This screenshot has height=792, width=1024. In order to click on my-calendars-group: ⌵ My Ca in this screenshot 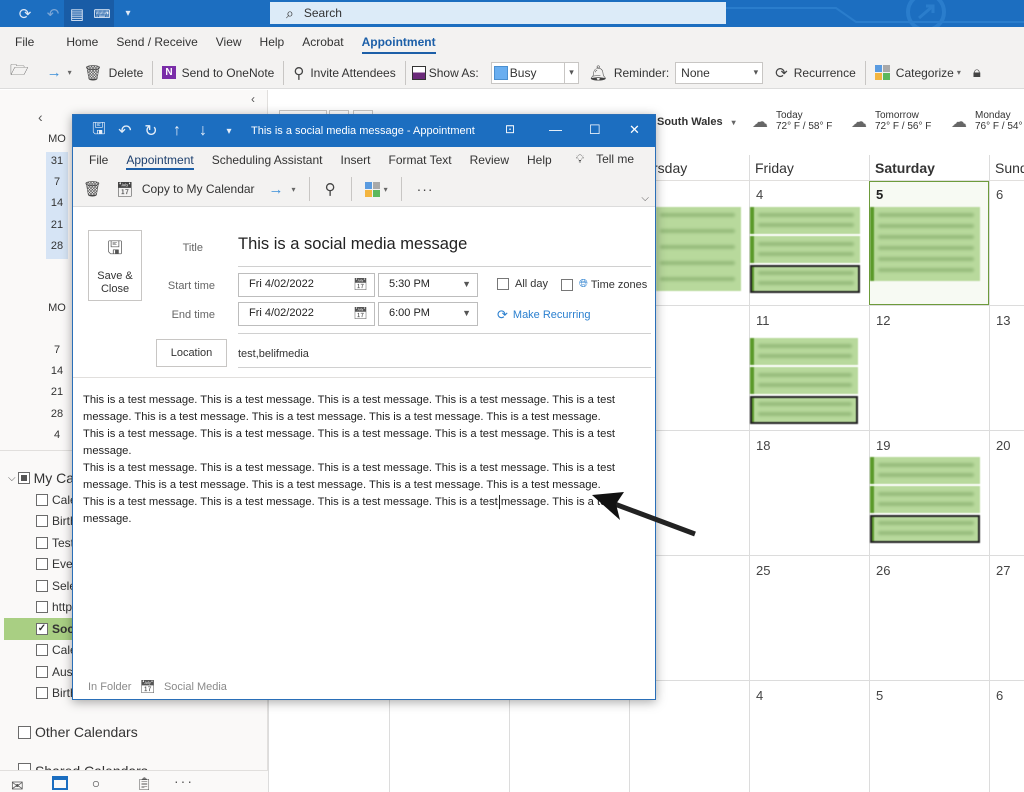, I will do `click(41, 478)`.